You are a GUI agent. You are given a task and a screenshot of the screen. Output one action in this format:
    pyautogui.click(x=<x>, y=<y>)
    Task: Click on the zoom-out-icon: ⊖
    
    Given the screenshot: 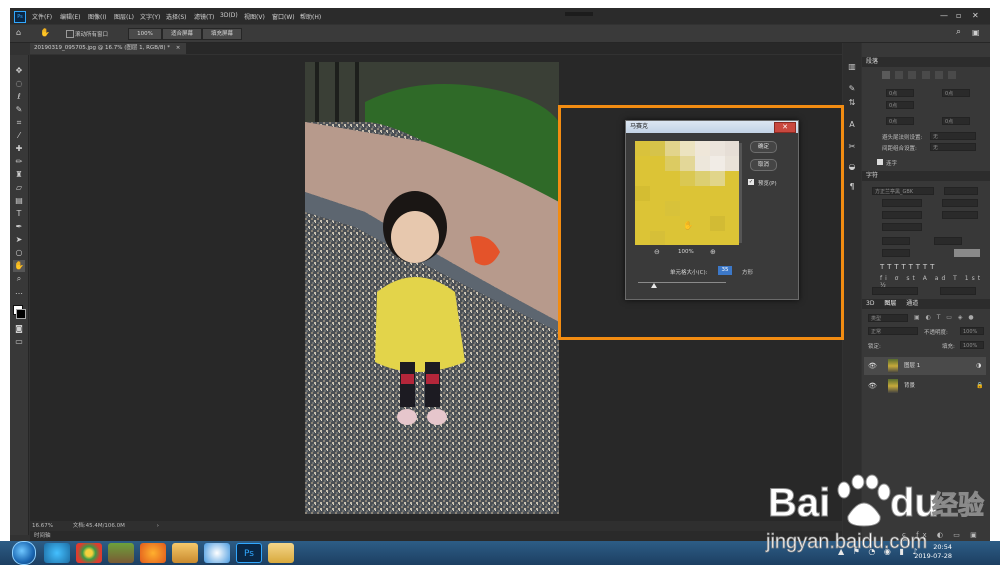 What is the action you would take?
    pyautogui.click(x=657, y=252)
    